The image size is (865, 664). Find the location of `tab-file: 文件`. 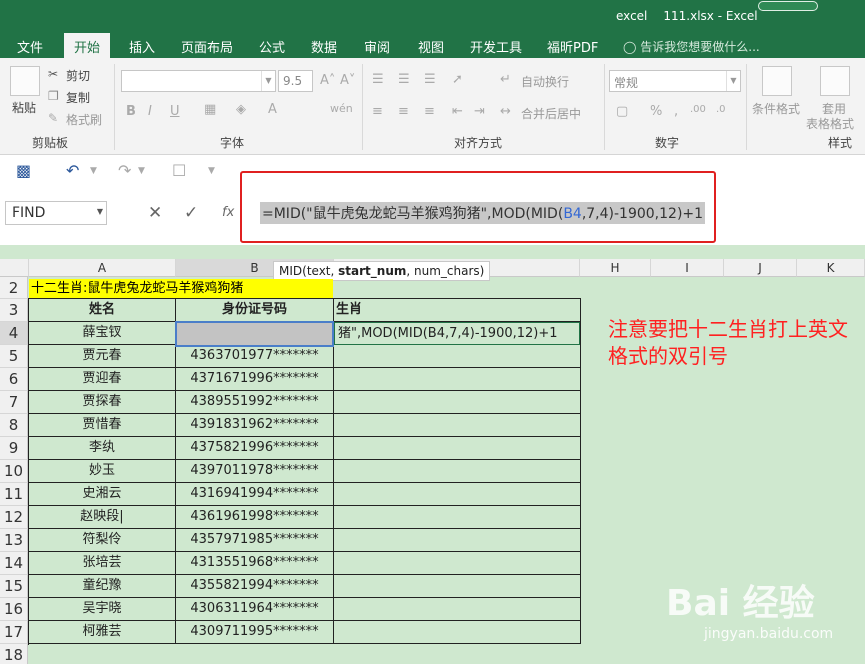

tab-file: 文件 is located at coordinates (30, 46).